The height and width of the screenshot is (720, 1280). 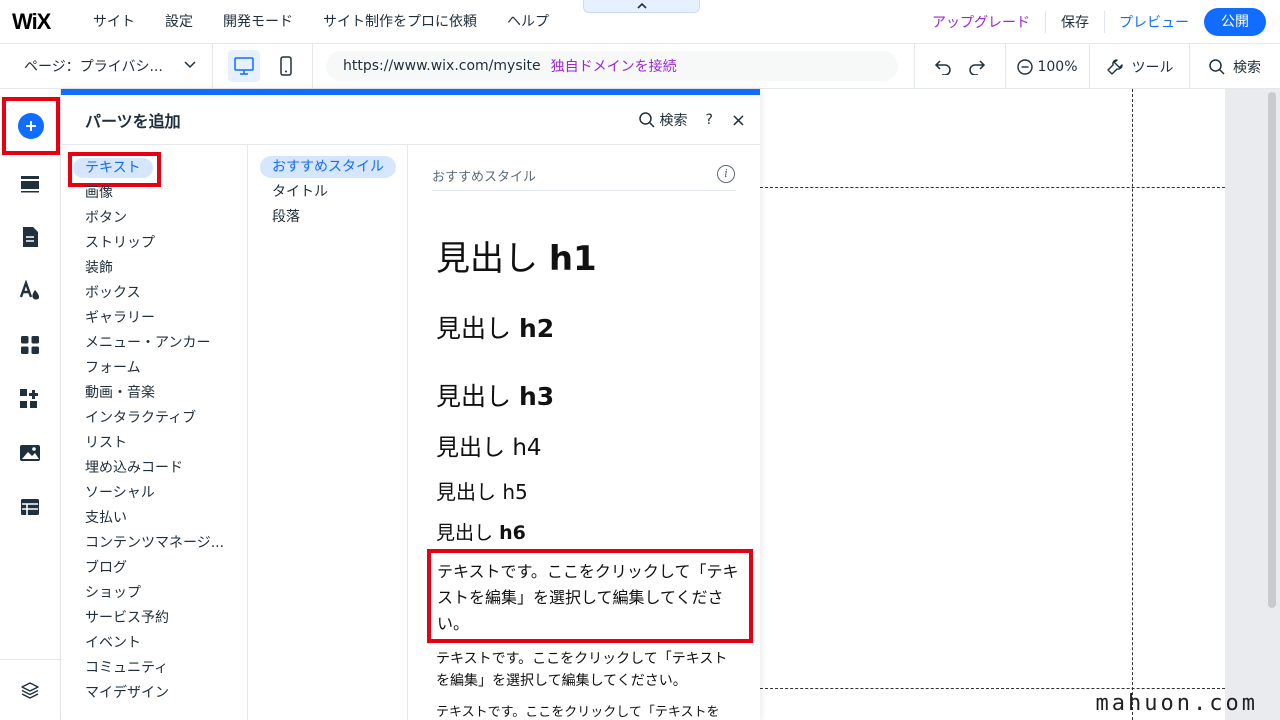 I want to click on desktop-view-button, so click(x=243, y=66).